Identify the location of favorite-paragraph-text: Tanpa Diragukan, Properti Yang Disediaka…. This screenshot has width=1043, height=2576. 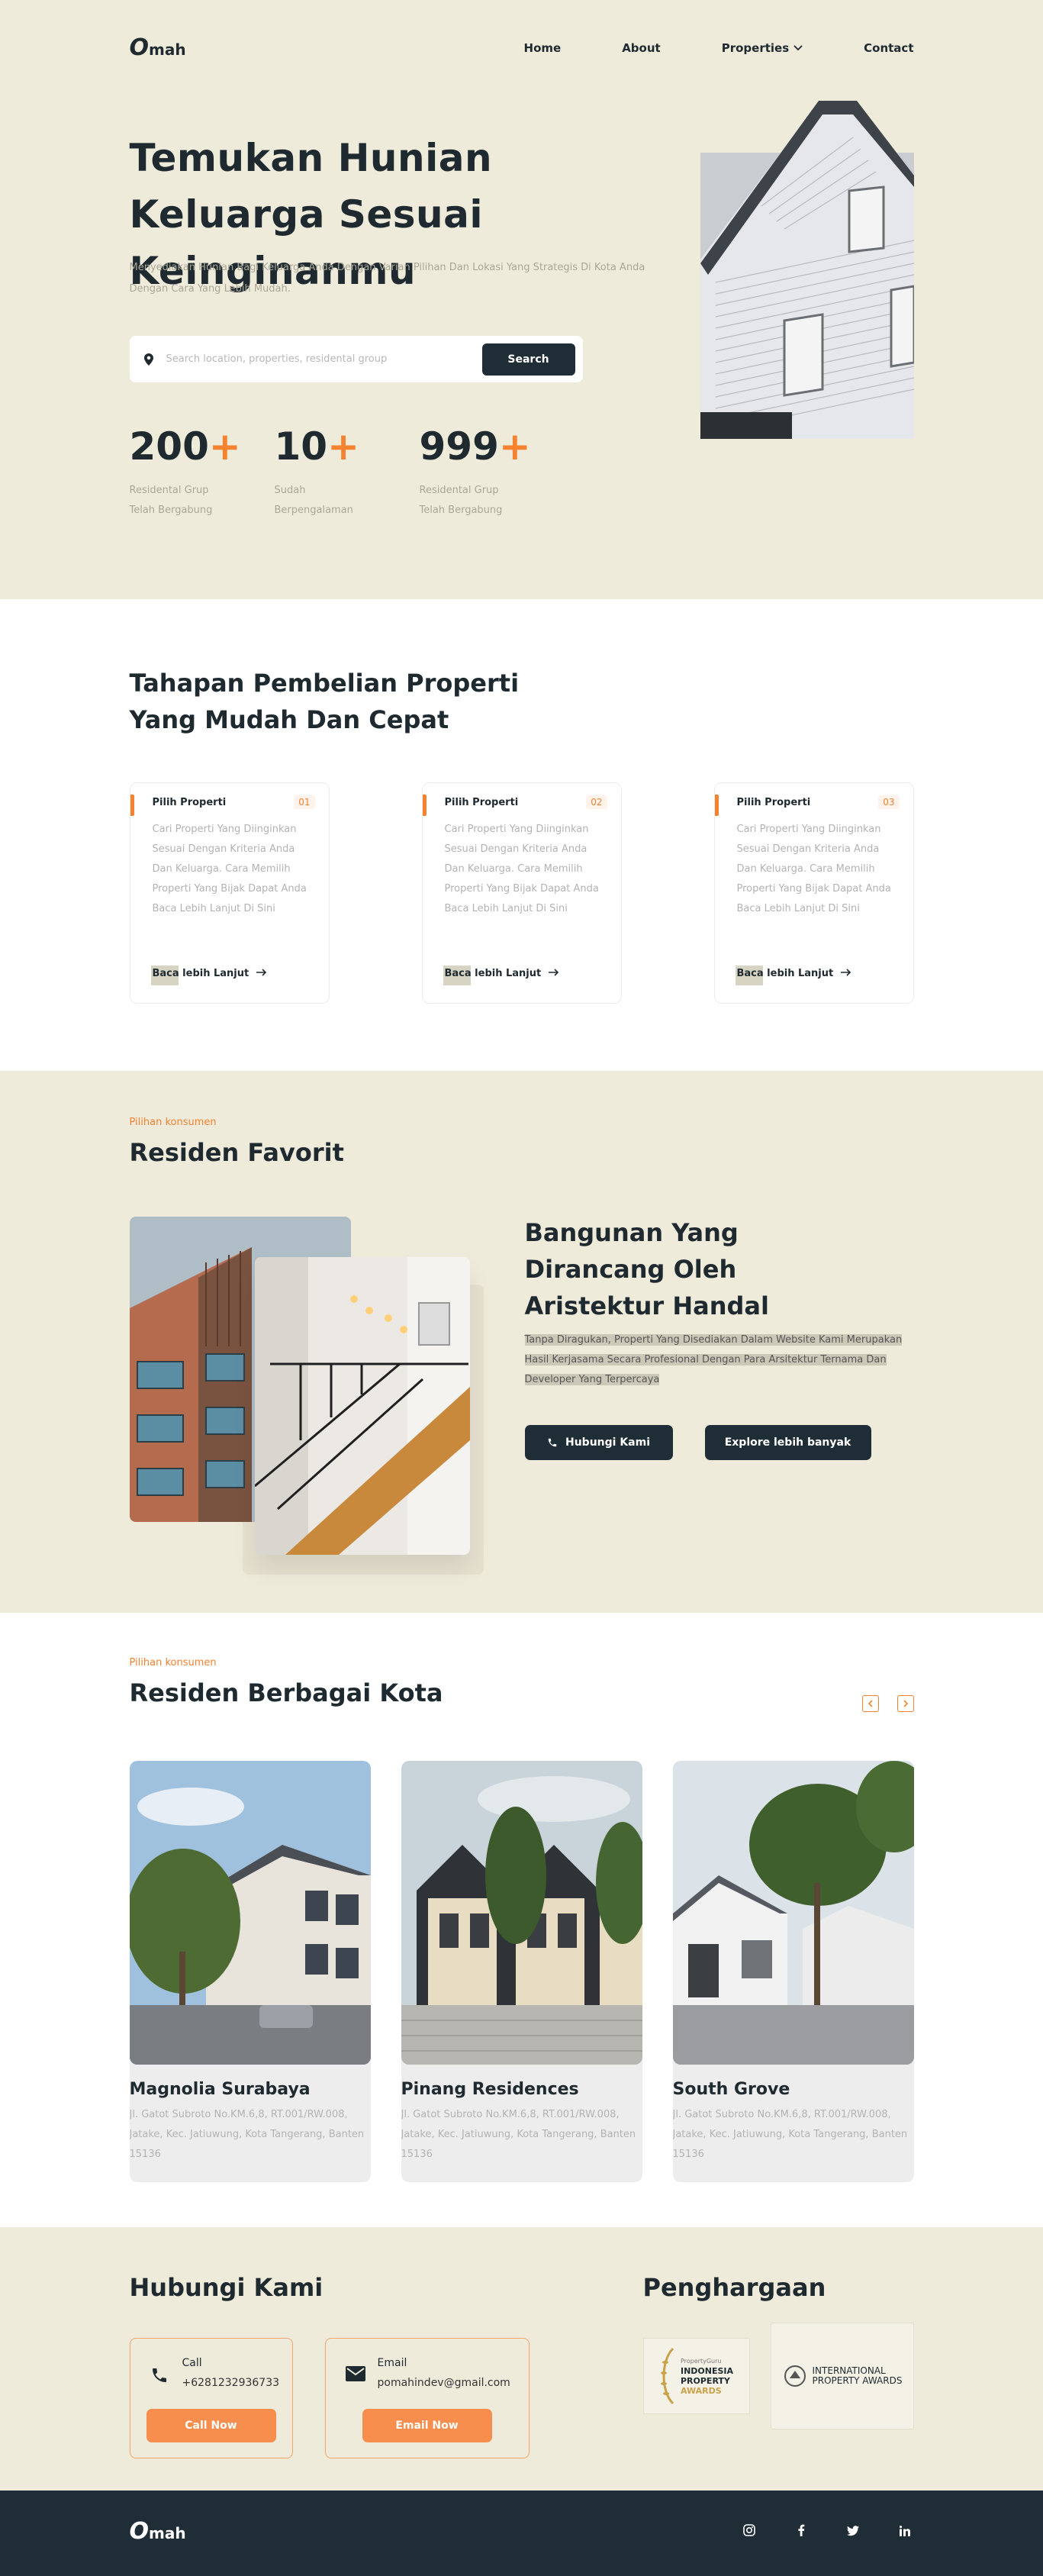
(713, 1360).